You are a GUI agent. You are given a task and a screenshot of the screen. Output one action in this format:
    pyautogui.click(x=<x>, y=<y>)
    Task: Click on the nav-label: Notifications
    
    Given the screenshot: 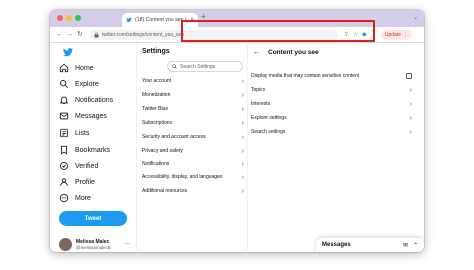 What is the action you would take?
    pyautogui.click(x=94, y=100)
    